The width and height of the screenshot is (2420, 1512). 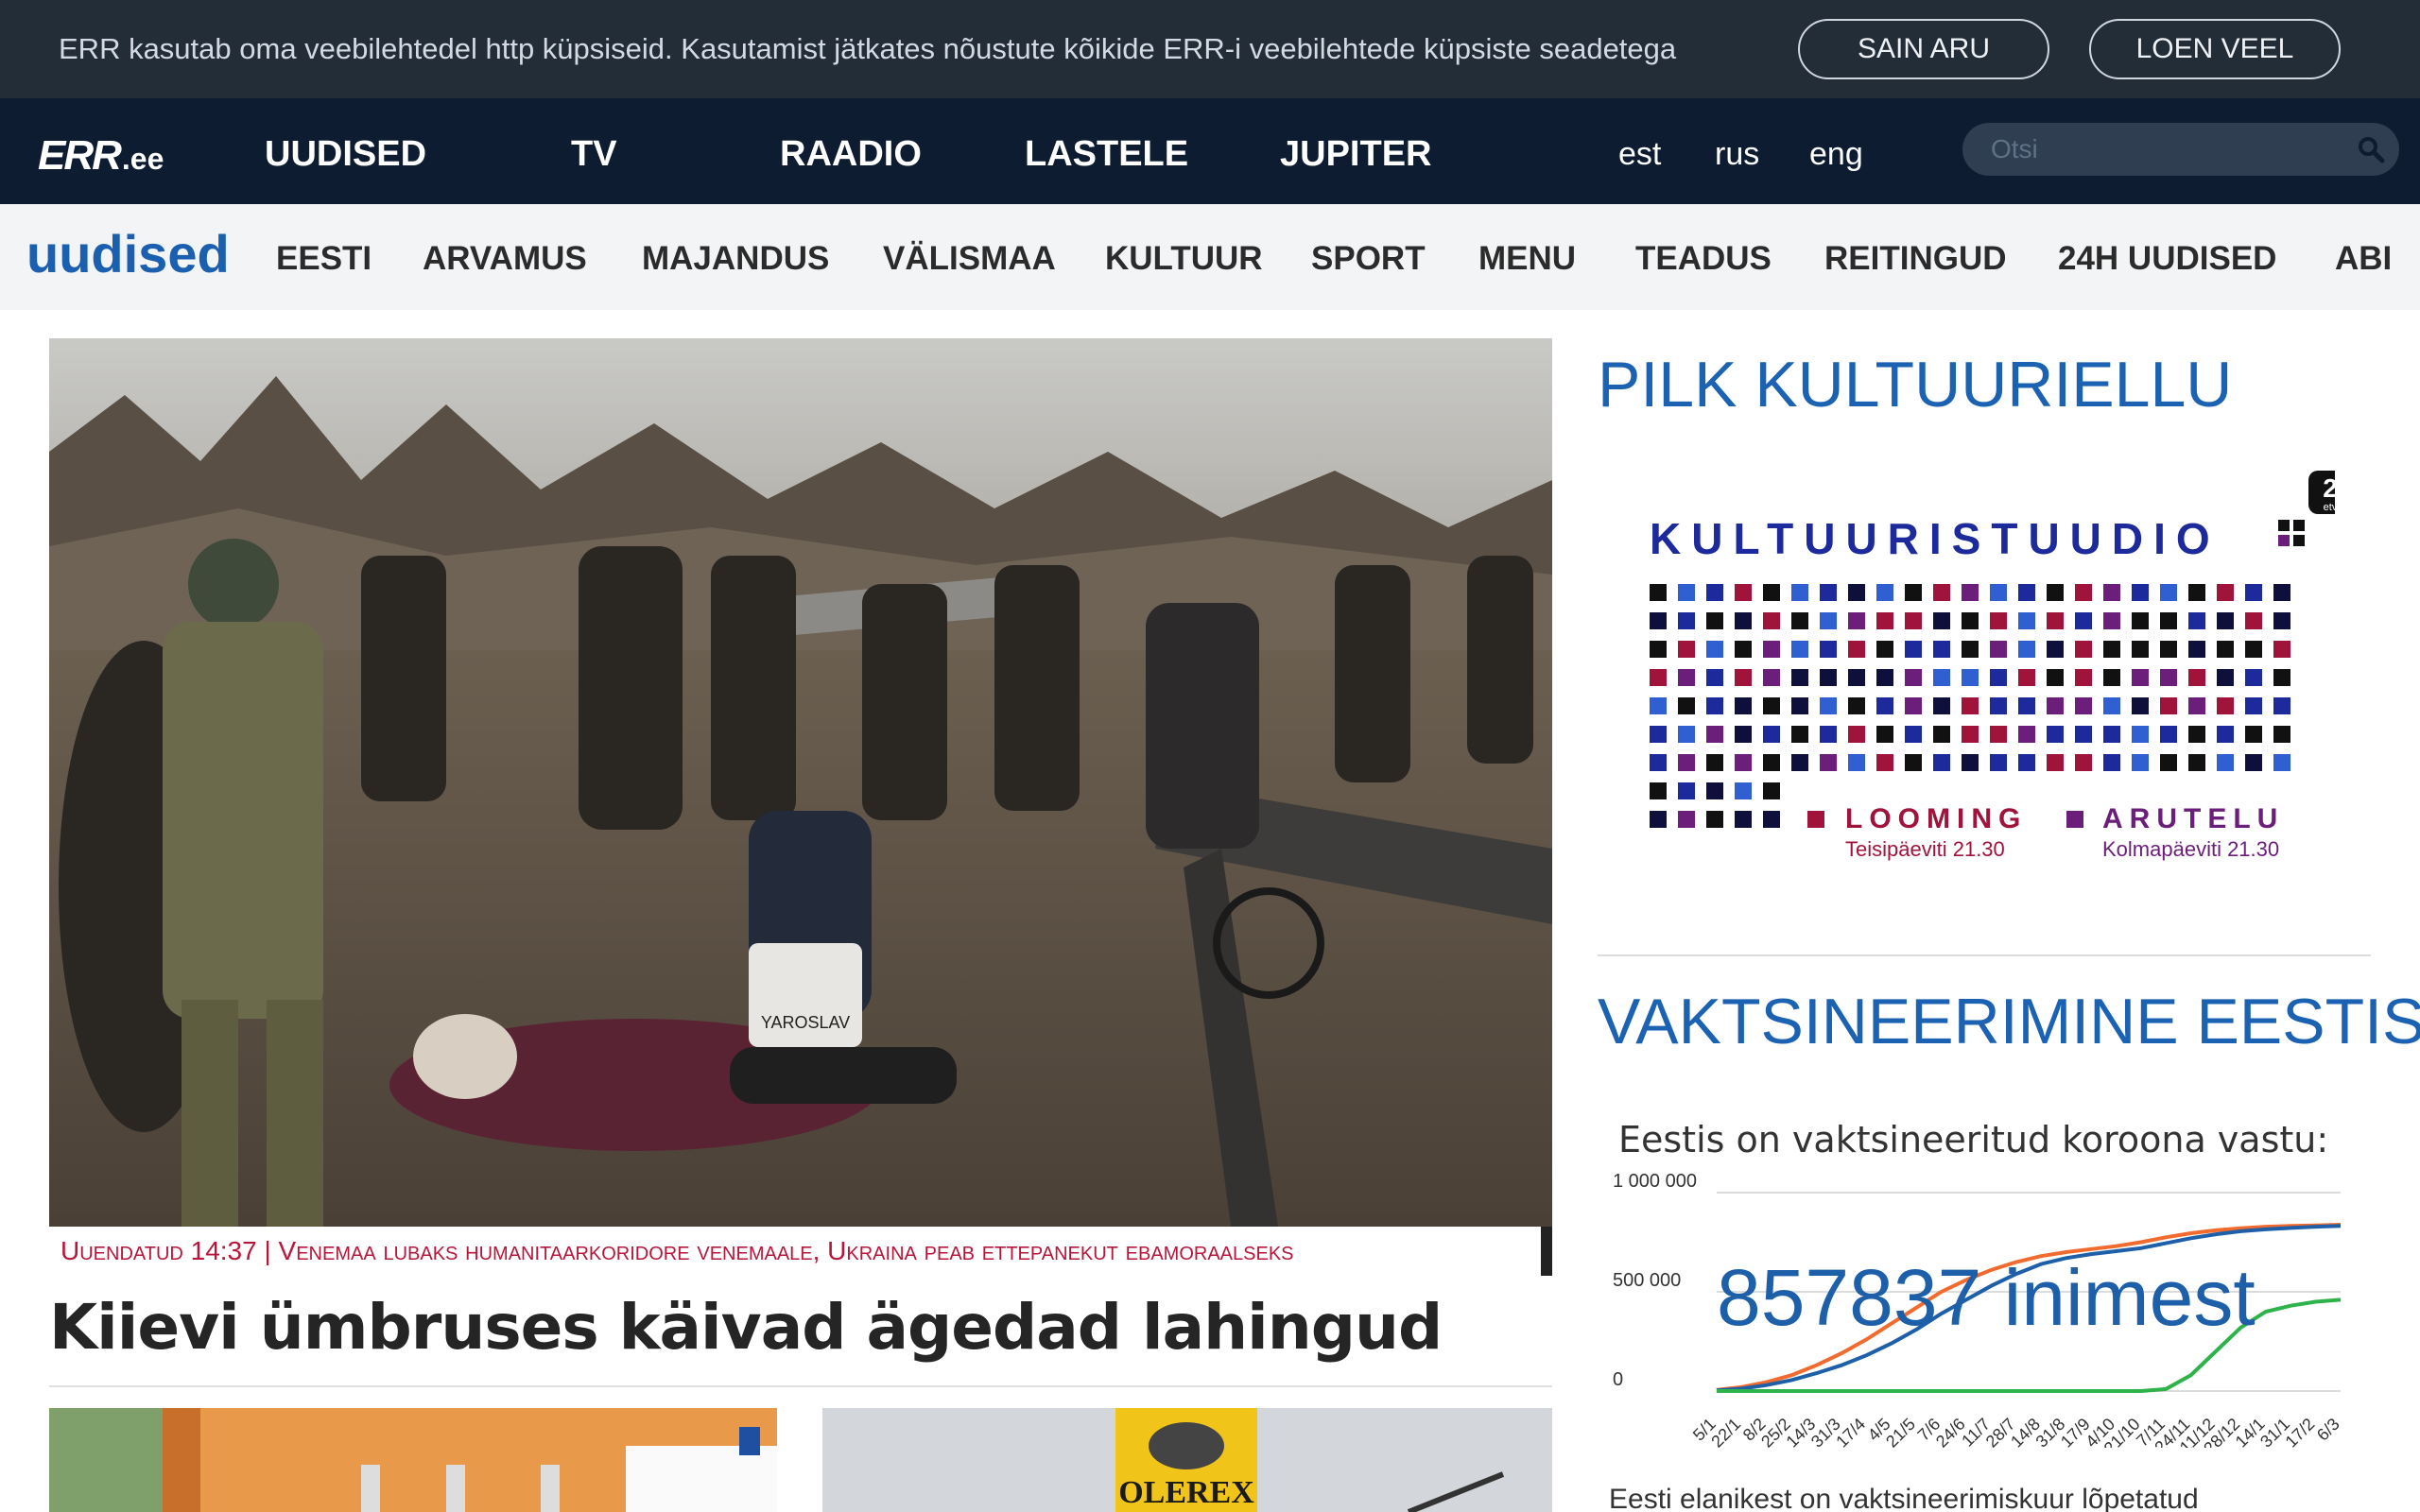 I want to click on language-eng: eng, so click(x=1836, y=154).